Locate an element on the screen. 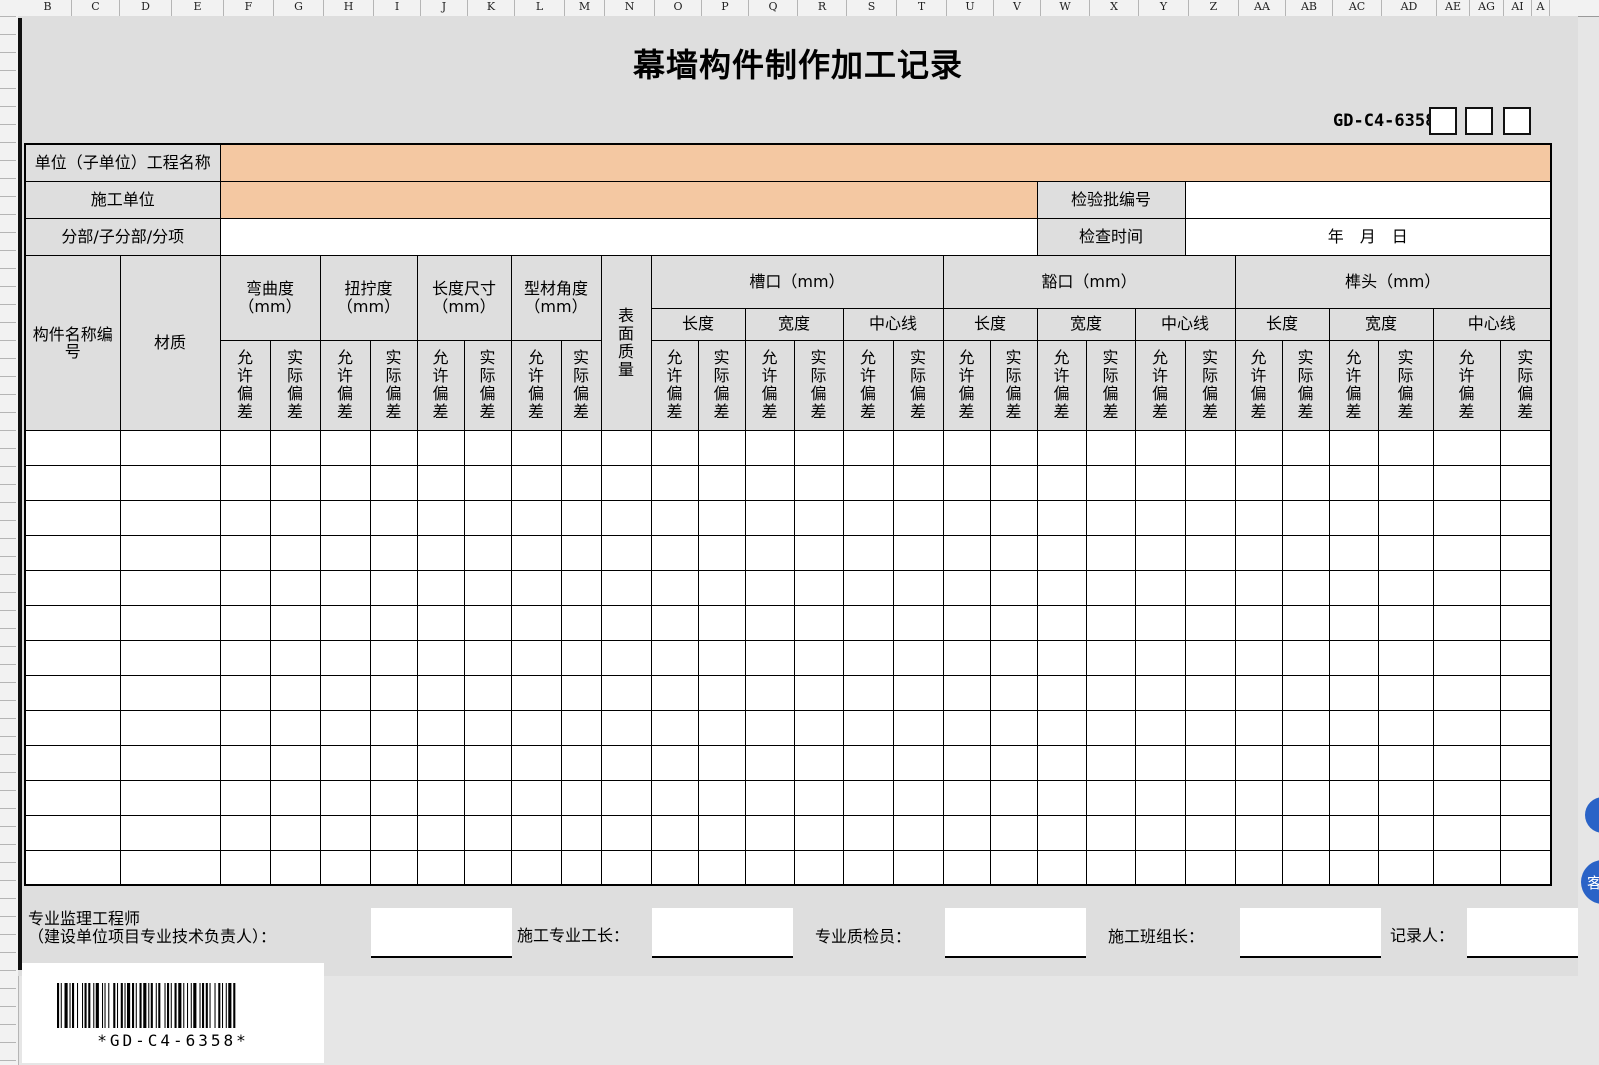 Image resolution: width=1599 pixels, height=1065 pixels. column-header-aa: AA is located at coordinates (1262, 8).